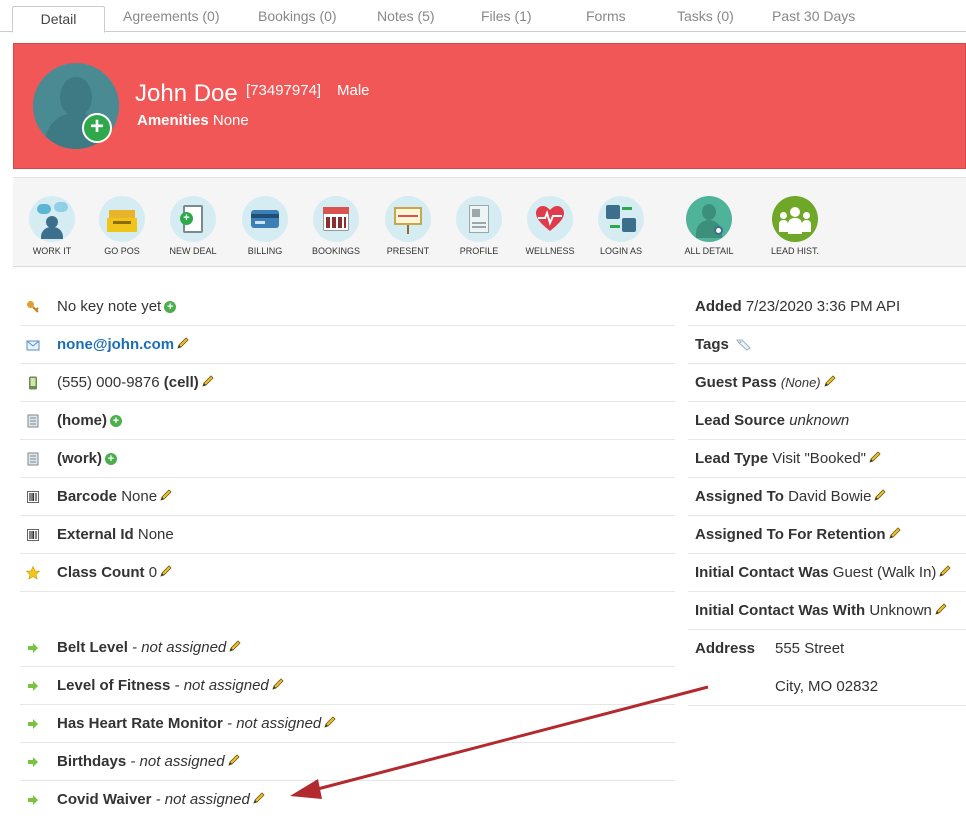  I want to click on tab-detail: Detail, so click(58, 19).